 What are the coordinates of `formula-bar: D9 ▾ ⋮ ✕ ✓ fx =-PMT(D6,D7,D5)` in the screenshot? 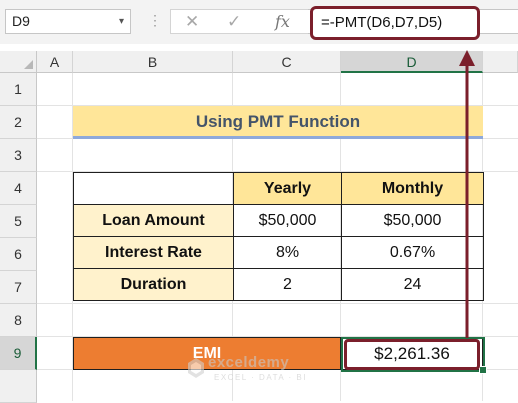 It's located at (259, 22).